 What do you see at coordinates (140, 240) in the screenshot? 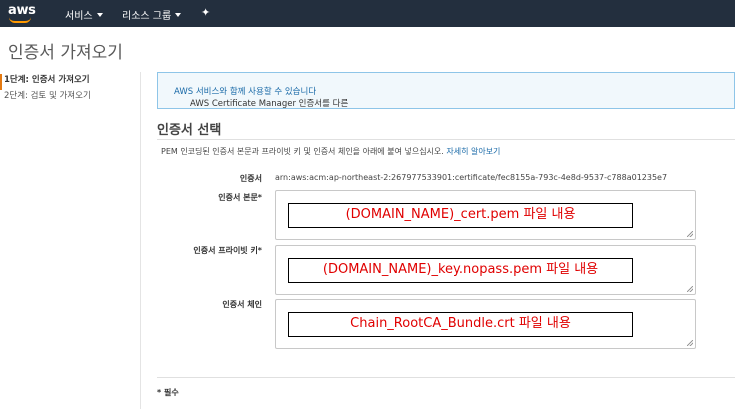
I see `sidebar-divider` at bounding box center [140, 240].